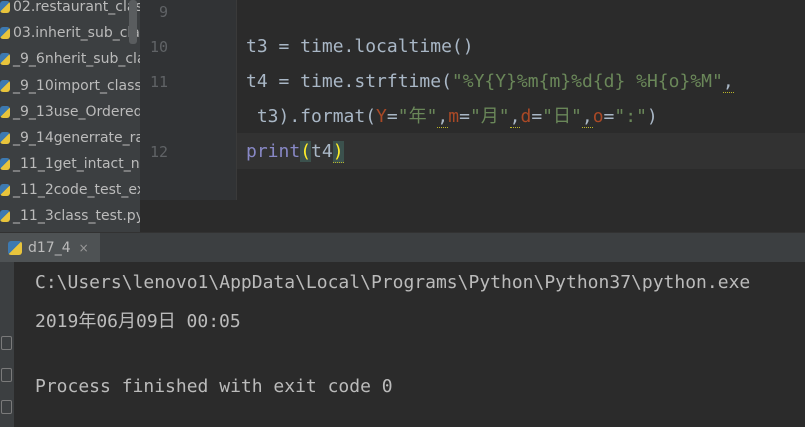  What do you see at coordinates (526, 116) in the screenshot?
I see `code-token-kwarg: d` at bounding box center [526, 116].